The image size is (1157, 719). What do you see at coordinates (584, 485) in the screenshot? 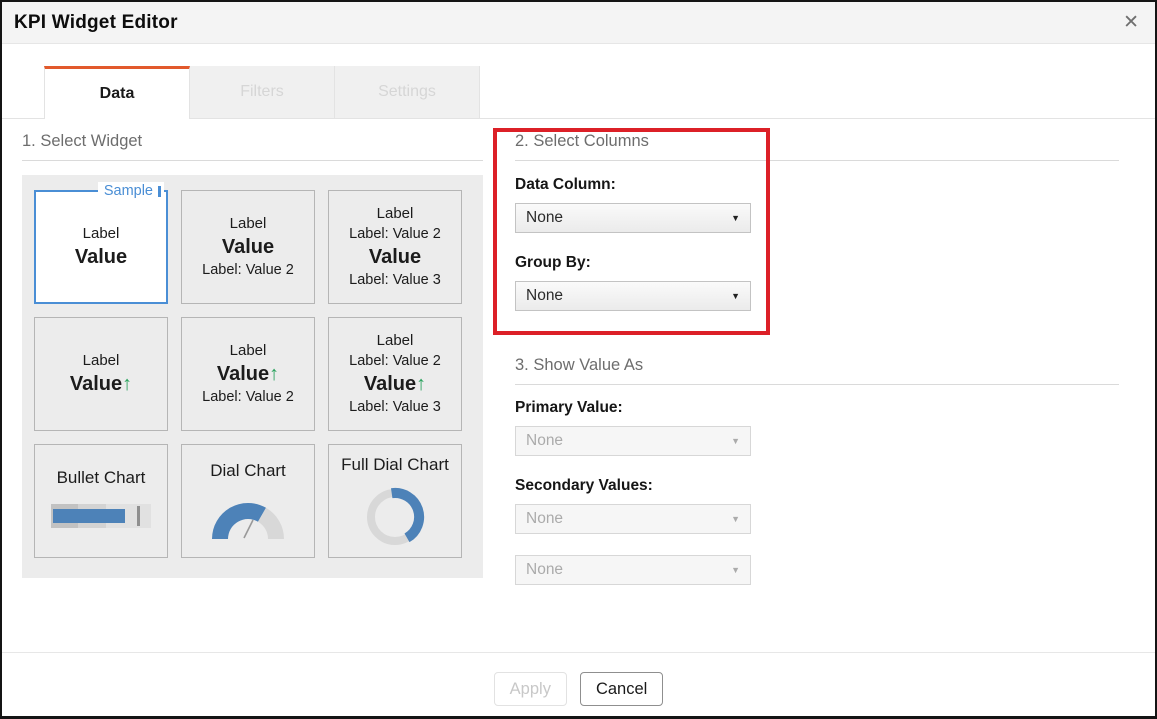
I see `secondary-values-label: Secondary Values:` at bounding box center [584, 485].